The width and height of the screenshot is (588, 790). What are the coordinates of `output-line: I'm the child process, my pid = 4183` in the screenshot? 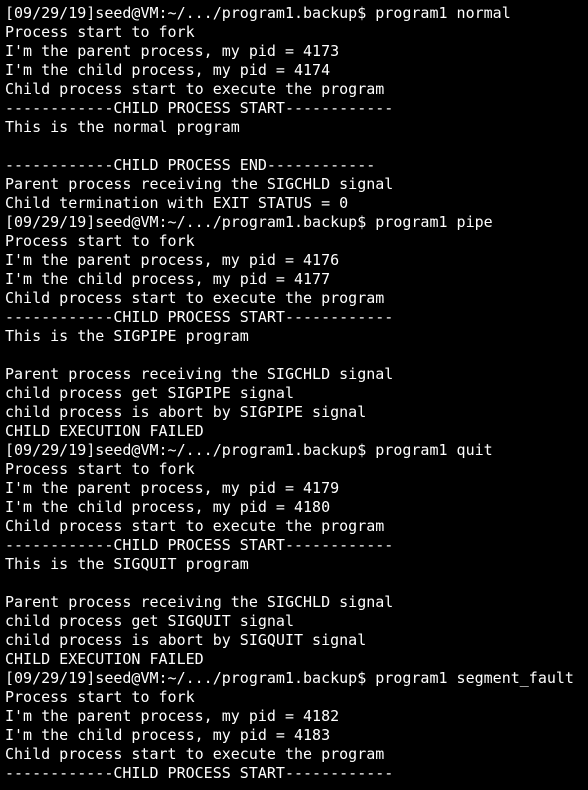 It's located at (168, 735).